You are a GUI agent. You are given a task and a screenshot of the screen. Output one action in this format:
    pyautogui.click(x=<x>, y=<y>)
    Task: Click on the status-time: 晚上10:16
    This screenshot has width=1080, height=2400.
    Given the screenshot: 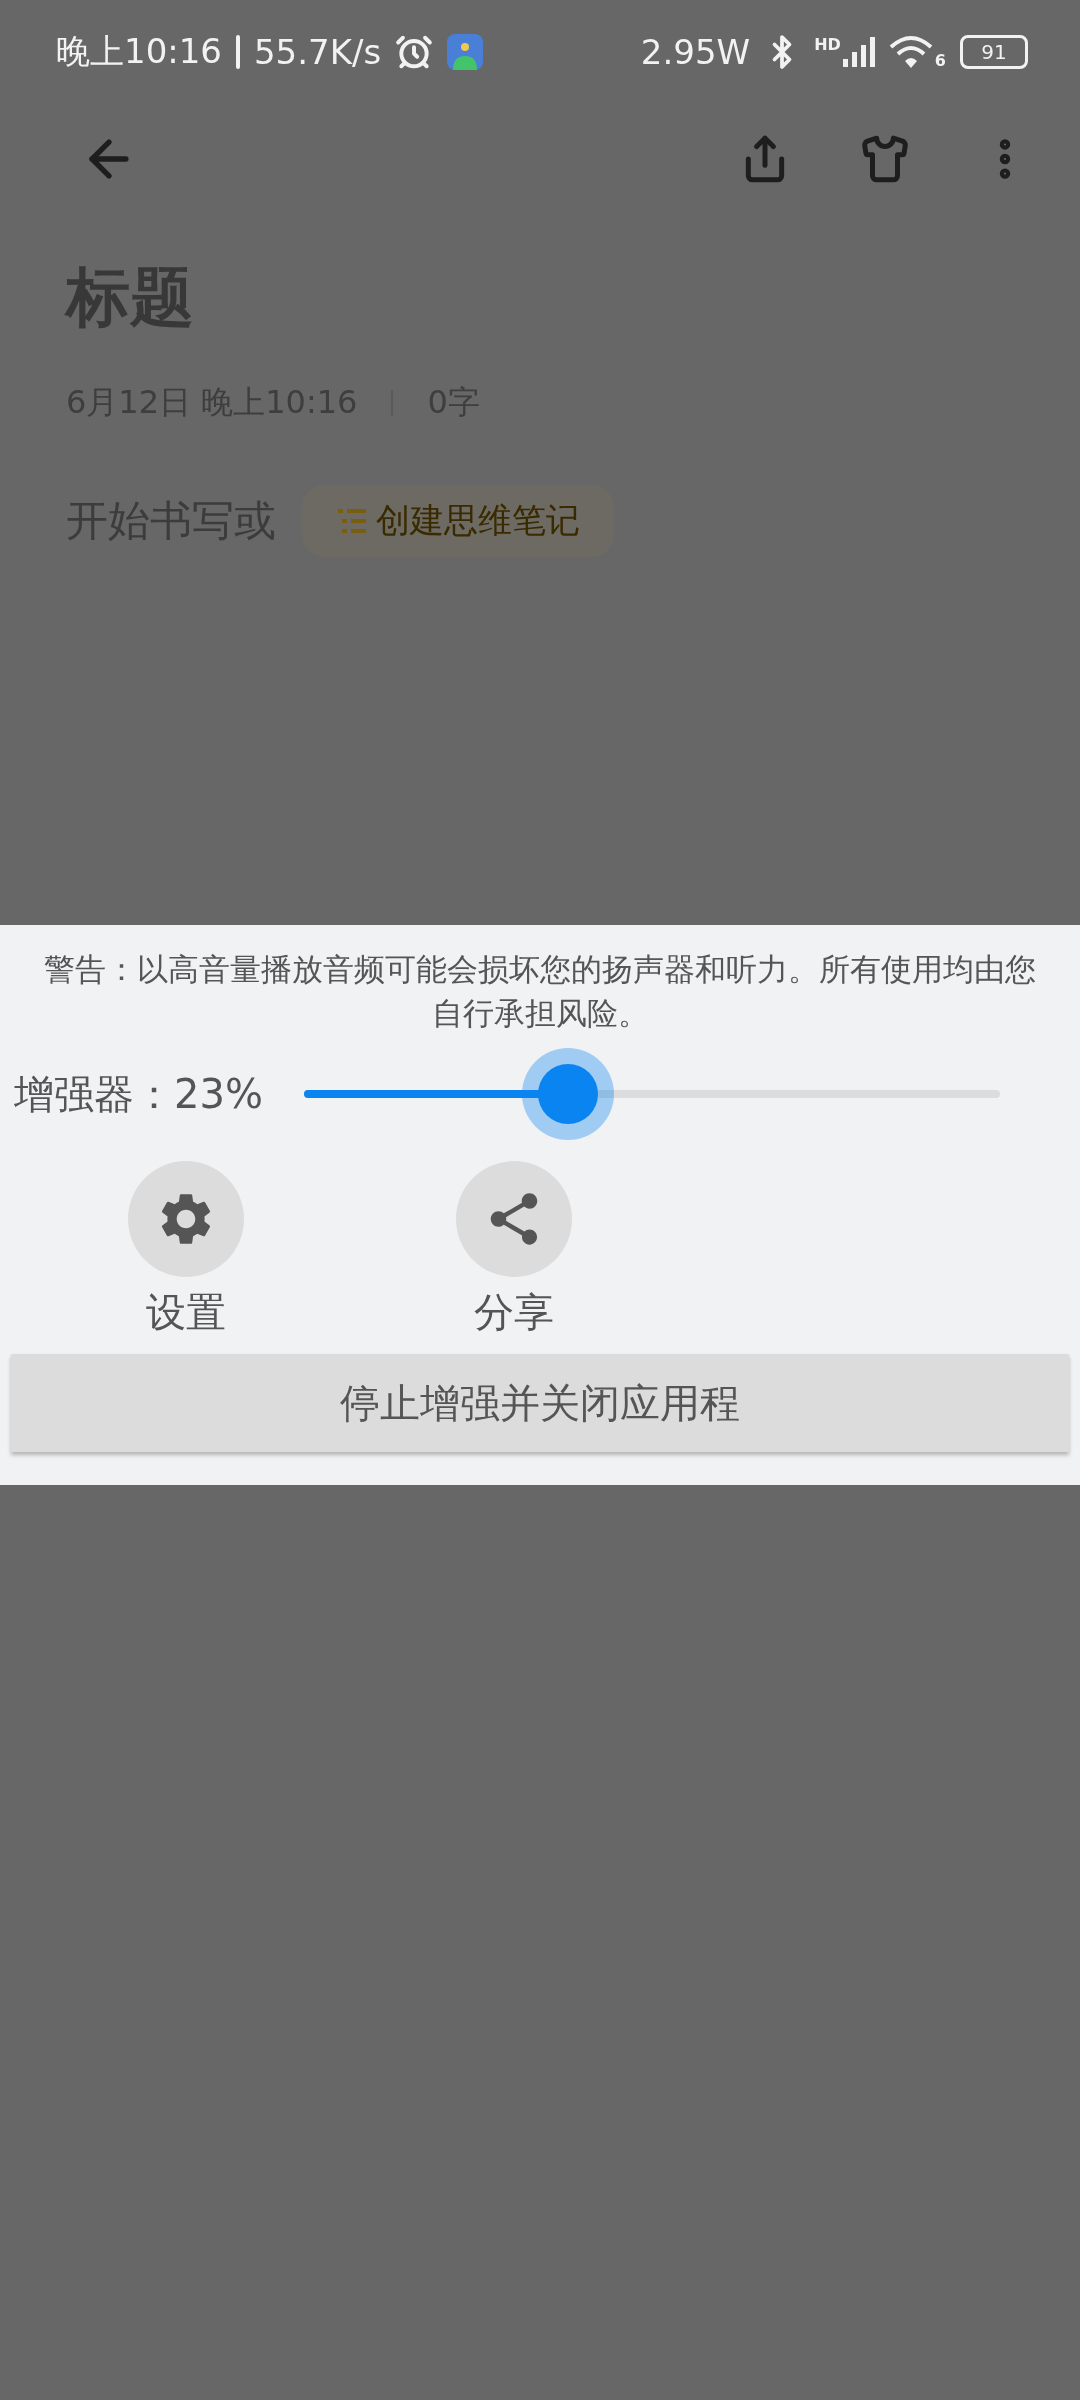 What is the action you would take?
    pyautogui.click(x=139, y=51)
    